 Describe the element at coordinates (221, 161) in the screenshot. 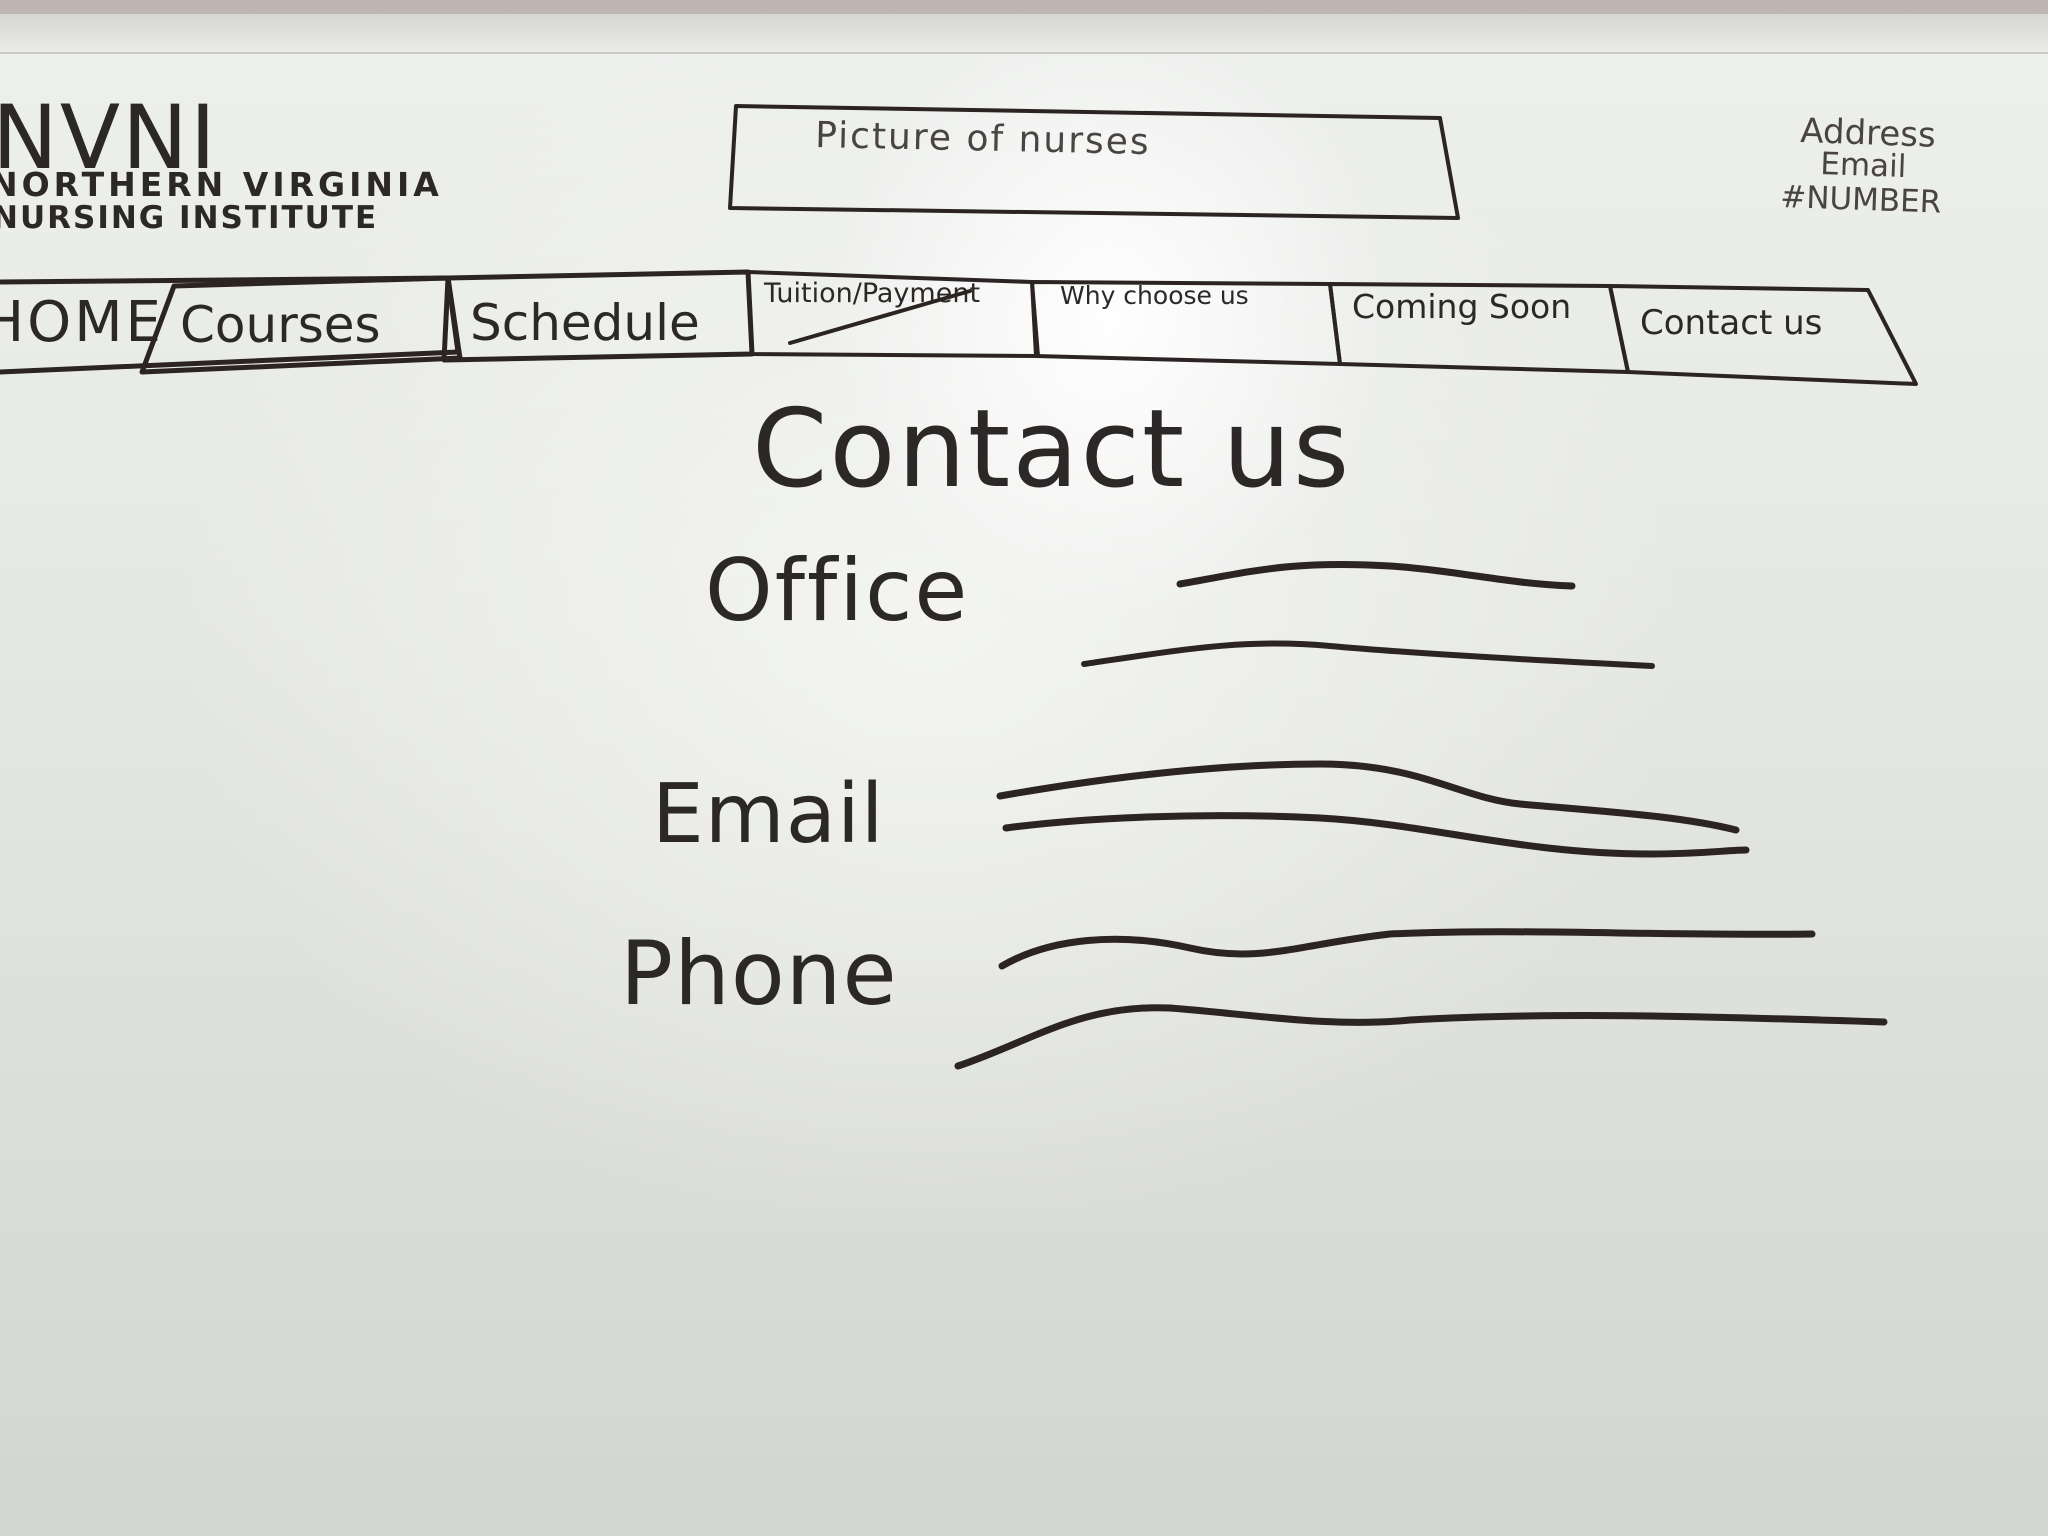

I see `logo: NVNI NORTHERN VIRGINIA NURSING INSTITUTE` at that location.